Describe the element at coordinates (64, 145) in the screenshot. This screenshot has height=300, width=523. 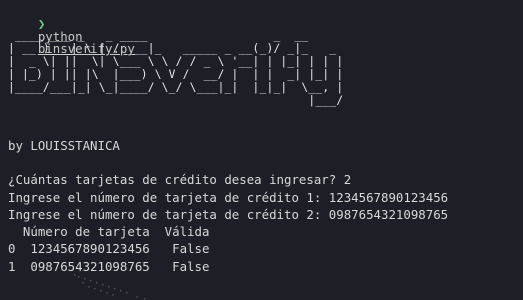
I see `author-credit: by LOUISSTANICA` at that location.